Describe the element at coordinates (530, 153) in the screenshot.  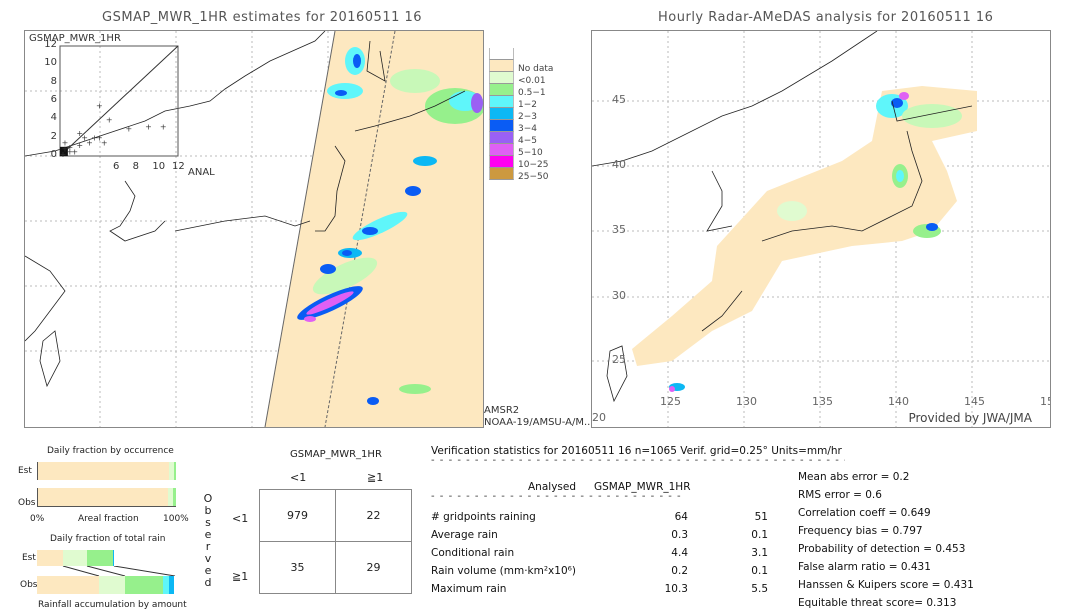
I see `legend-label: 5−10` at that location.